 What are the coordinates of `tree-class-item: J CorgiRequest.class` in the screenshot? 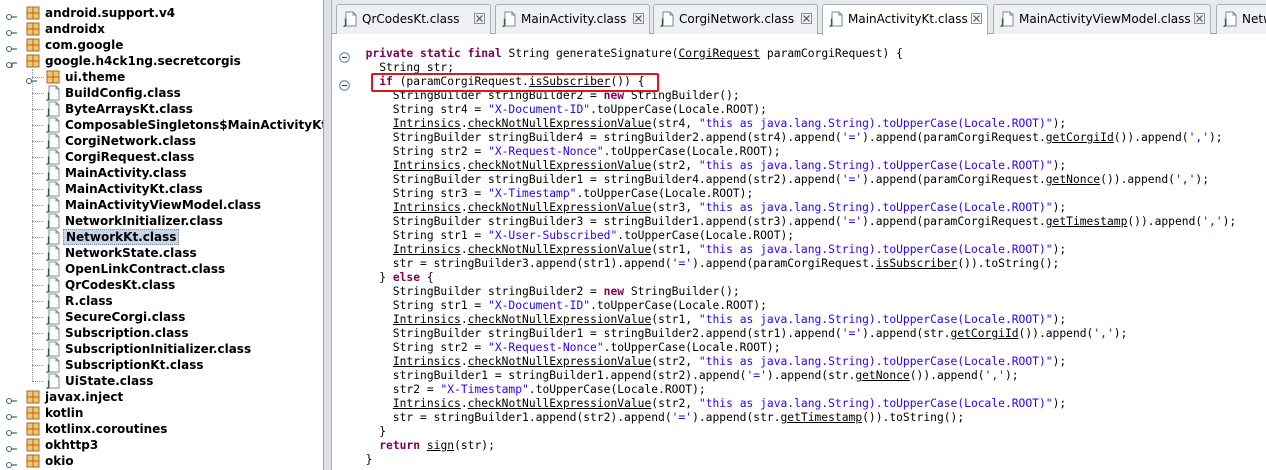 It's located at (161, 157).